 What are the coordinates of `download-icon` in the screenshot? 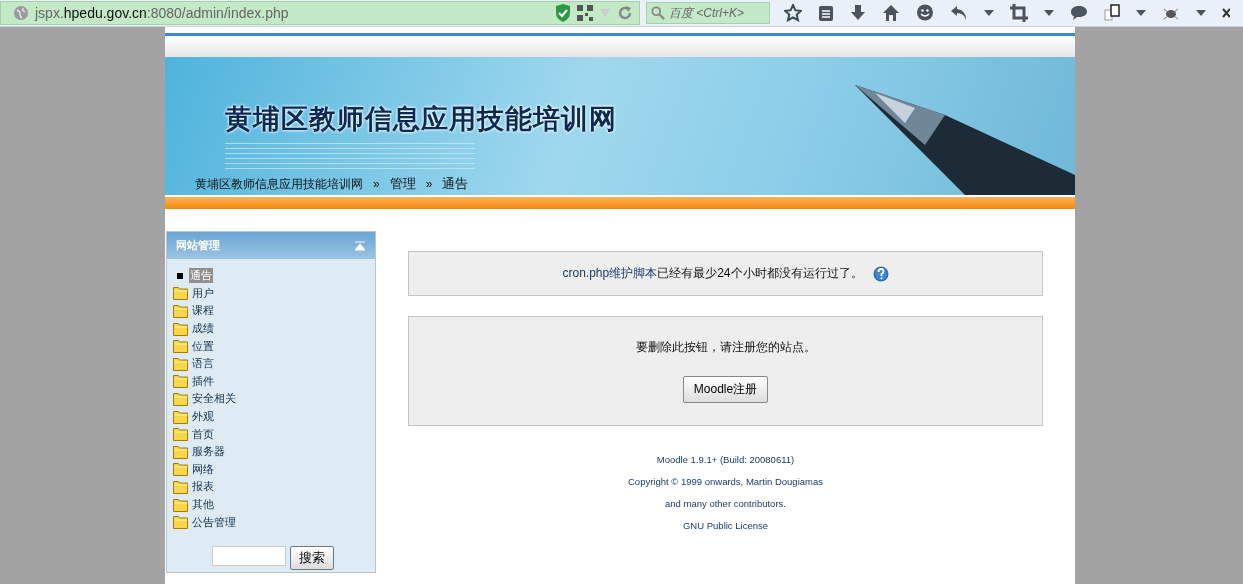 It's located at (858, 13).